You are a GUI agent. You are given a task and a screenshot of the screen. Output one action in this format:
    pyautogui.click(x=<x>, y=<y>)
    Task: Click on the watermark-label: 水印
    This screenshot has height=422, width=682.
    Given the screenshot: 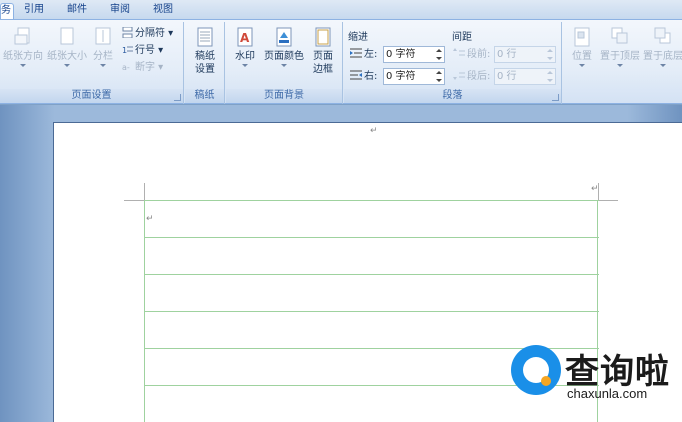 What is the action you would take?
    pyautogui.click(x=245, y=56)
    